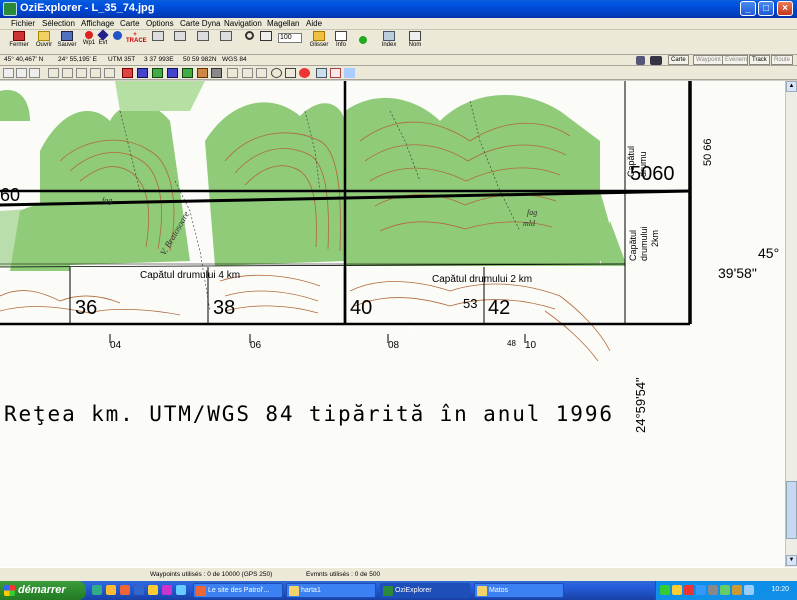 This screenshot has height=600, width=797. I want to click on tab-waypoint: Waypoint, so click(708, 60).